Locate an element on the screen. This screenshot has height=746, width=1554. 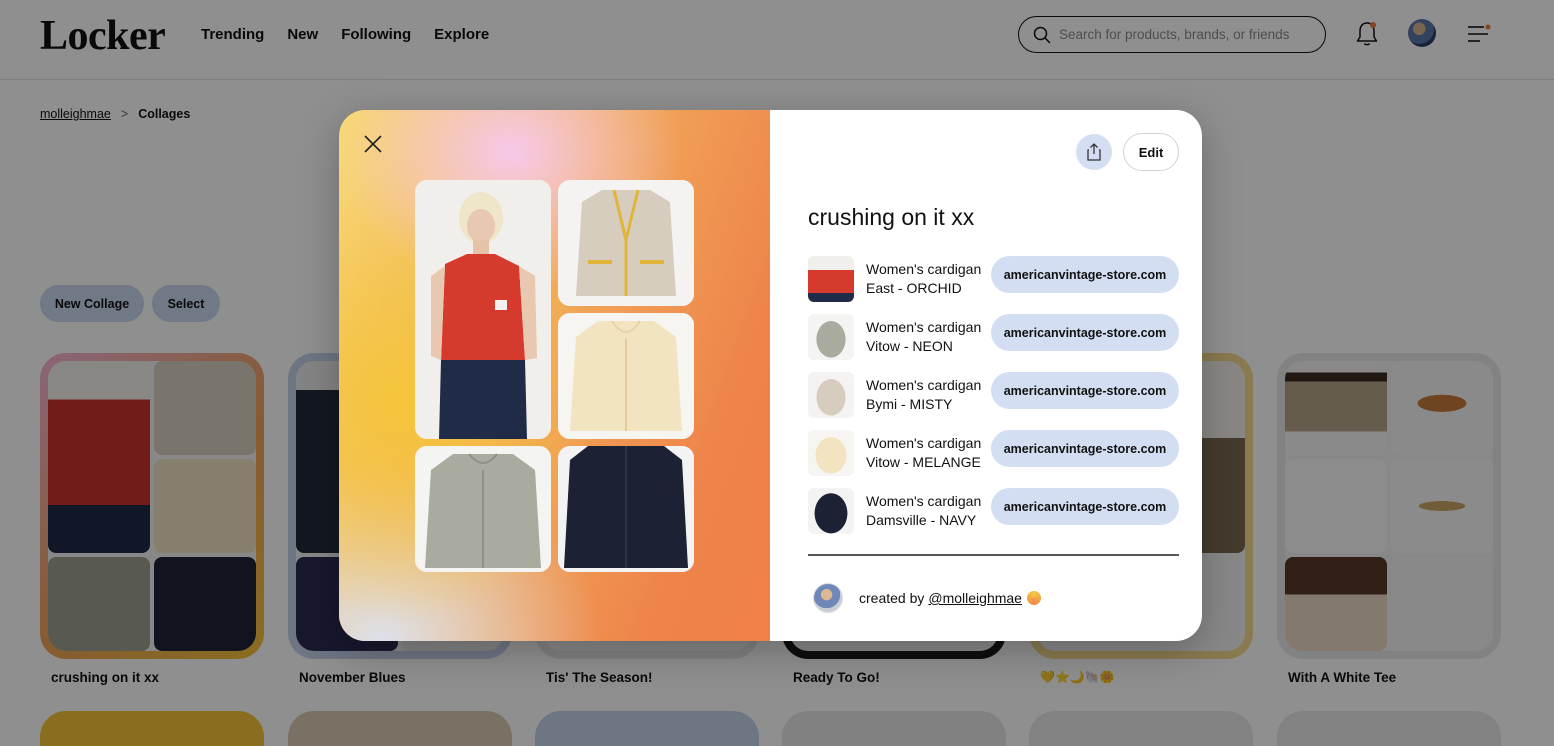
model-red-vest-image is located at coordinates (483, 309).